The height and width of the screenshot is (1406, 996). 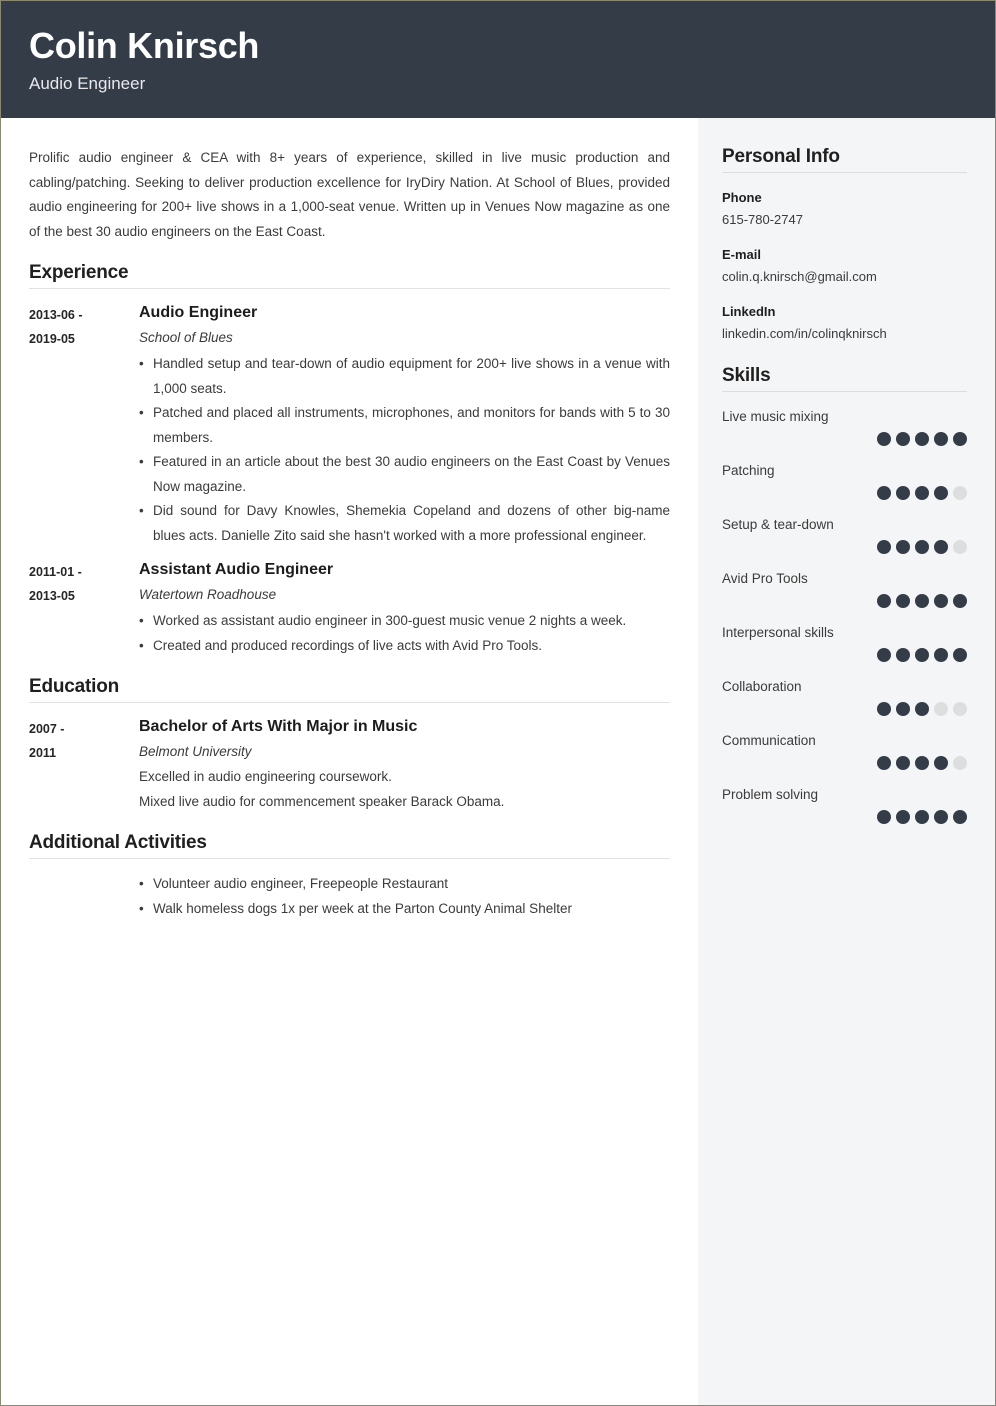 I want to click on skill-row: Avid Pro Tools, so click(x=844, y=588).